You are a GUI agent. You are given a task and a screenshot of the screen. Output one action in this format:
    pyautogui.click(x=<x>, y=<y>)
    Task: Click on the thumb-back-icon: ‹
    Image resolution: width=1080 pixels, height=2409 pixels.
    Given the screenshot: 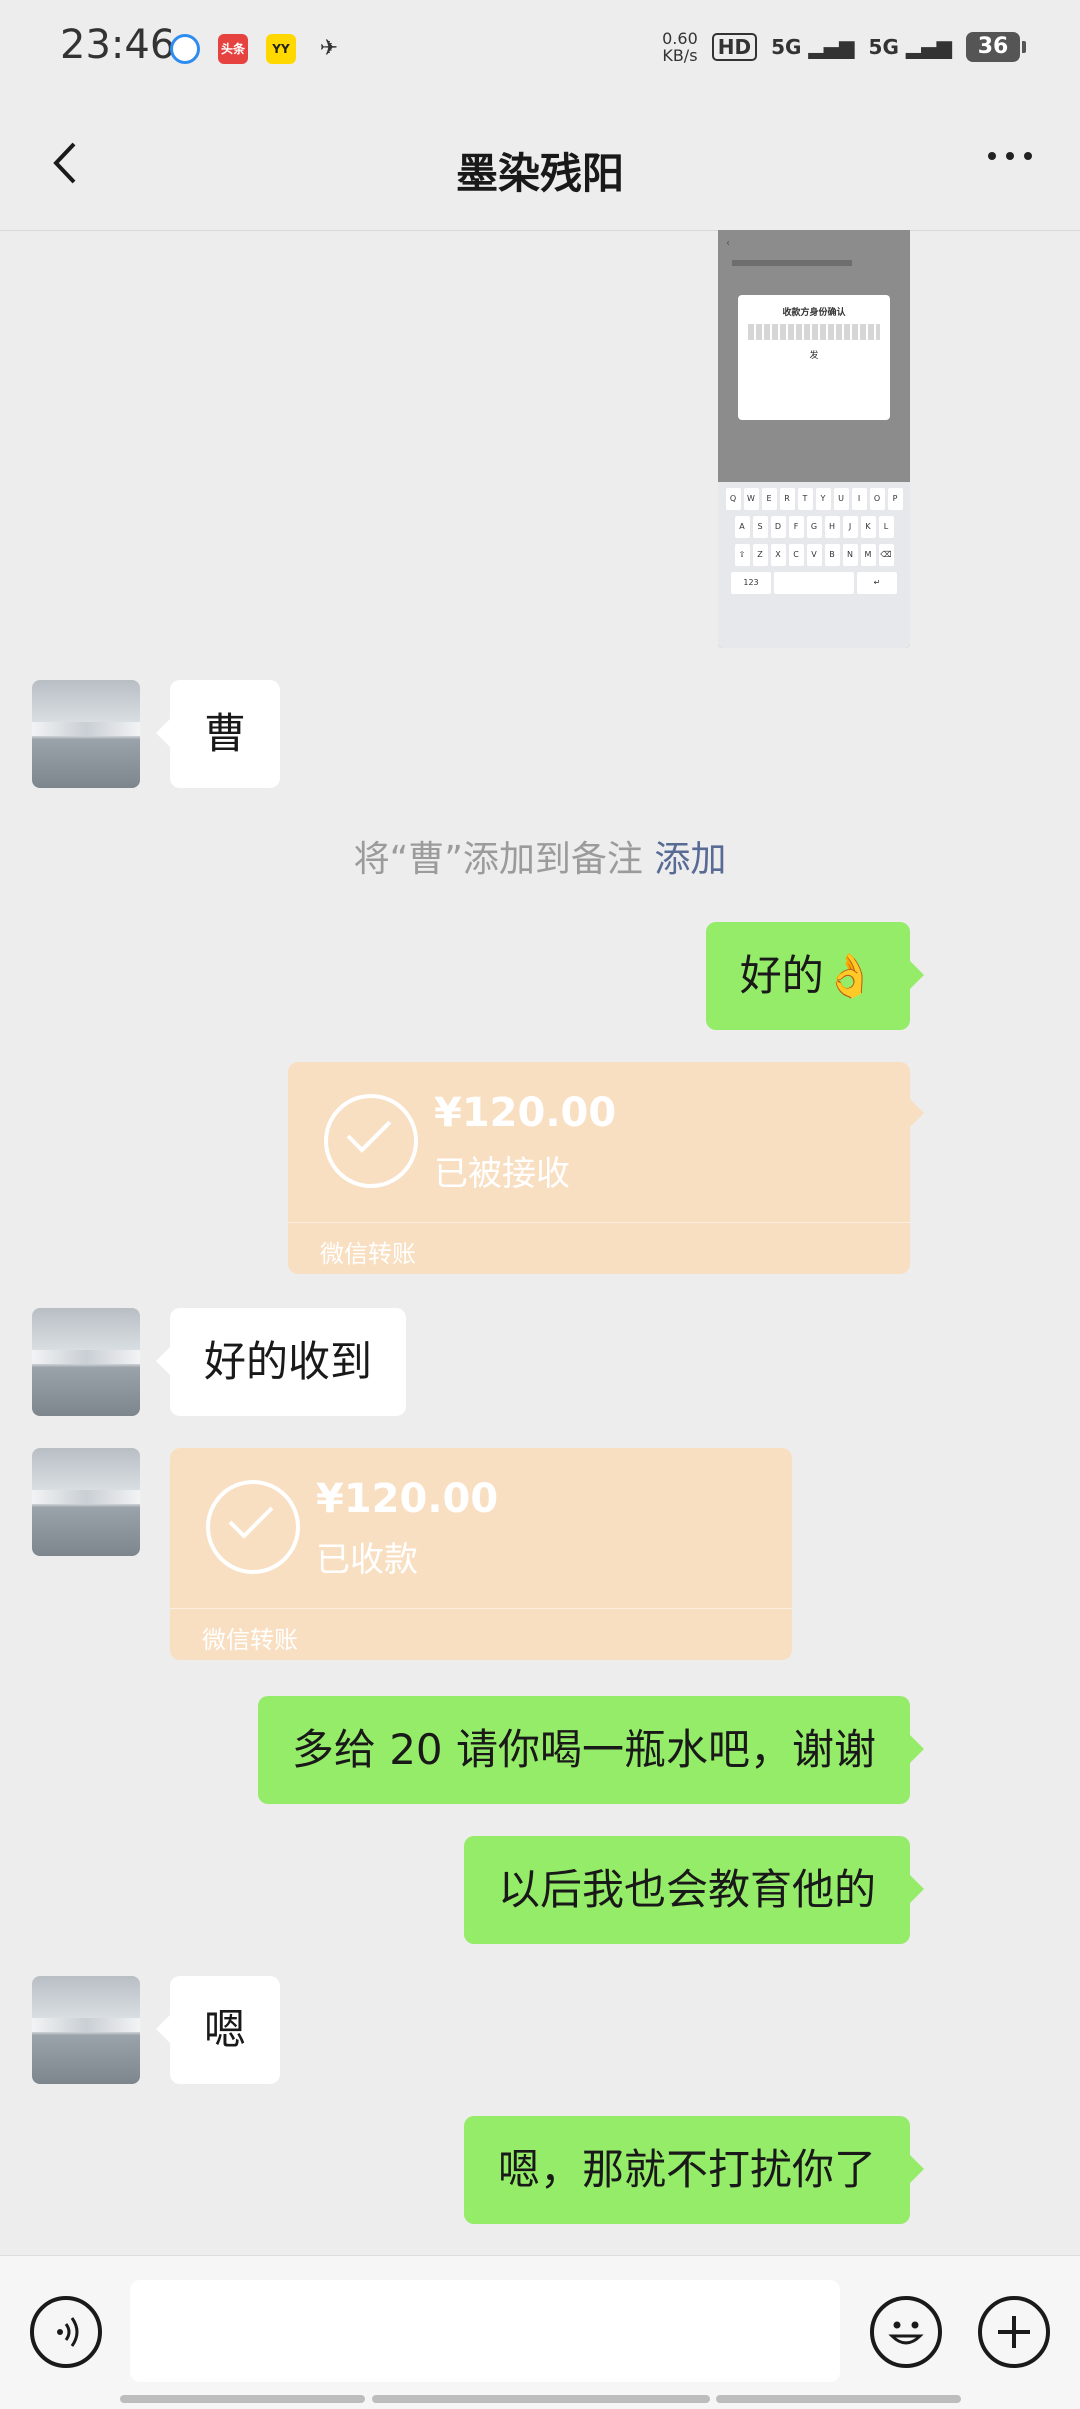 What is the action you would take?
    pyautogui.click(x=728, y=243)
    